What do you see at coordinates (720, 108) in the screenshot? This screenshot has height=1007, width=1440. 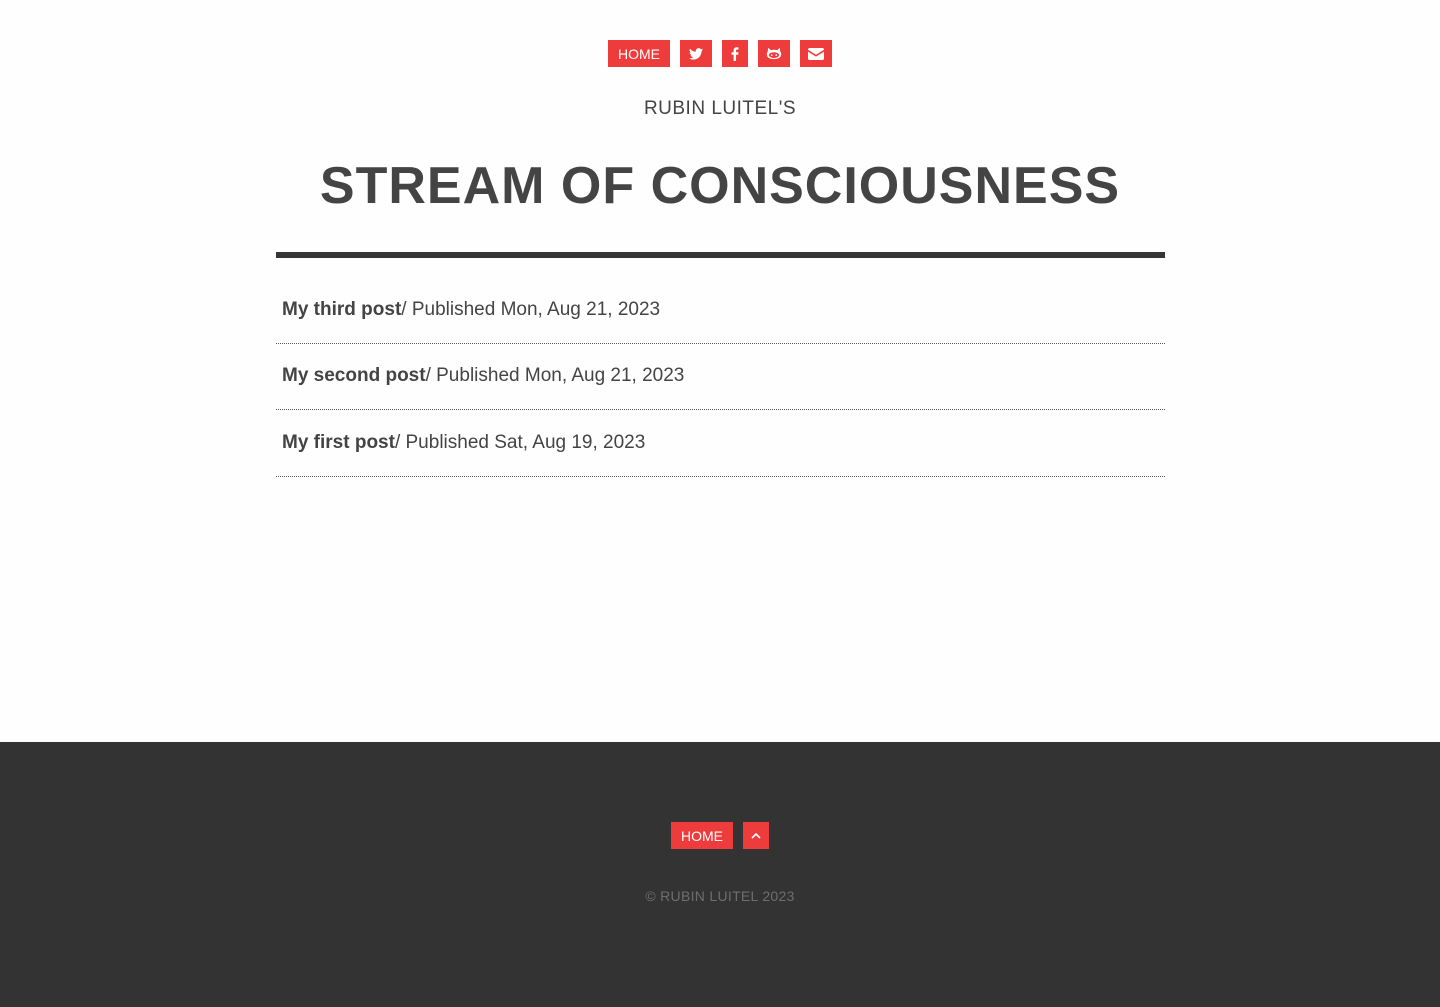 I see `site-subtitle: RUBIN LUITEL'S` at bounding box center [720, 108].